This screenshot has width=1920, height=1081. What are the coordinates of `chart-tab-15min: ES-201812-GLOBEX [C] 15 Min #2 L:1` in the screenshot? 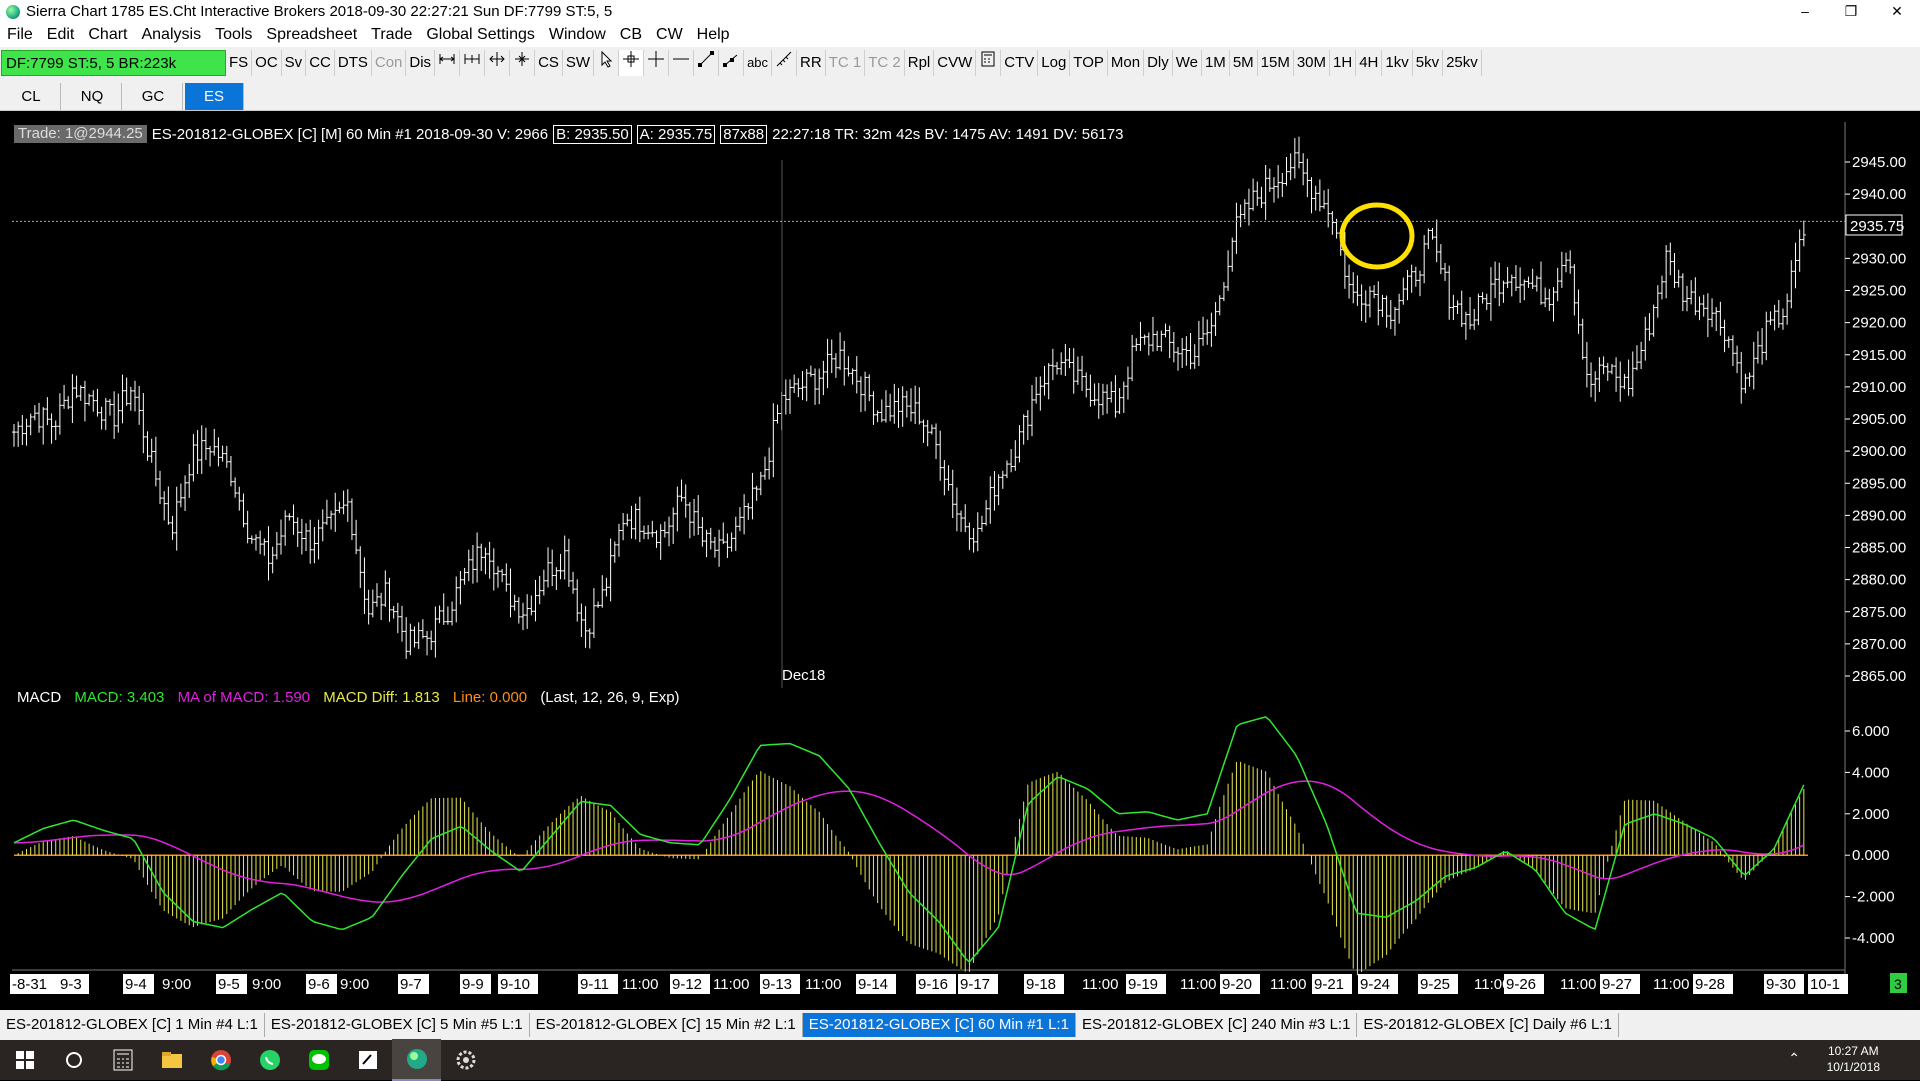 It's located at (666, 1025).